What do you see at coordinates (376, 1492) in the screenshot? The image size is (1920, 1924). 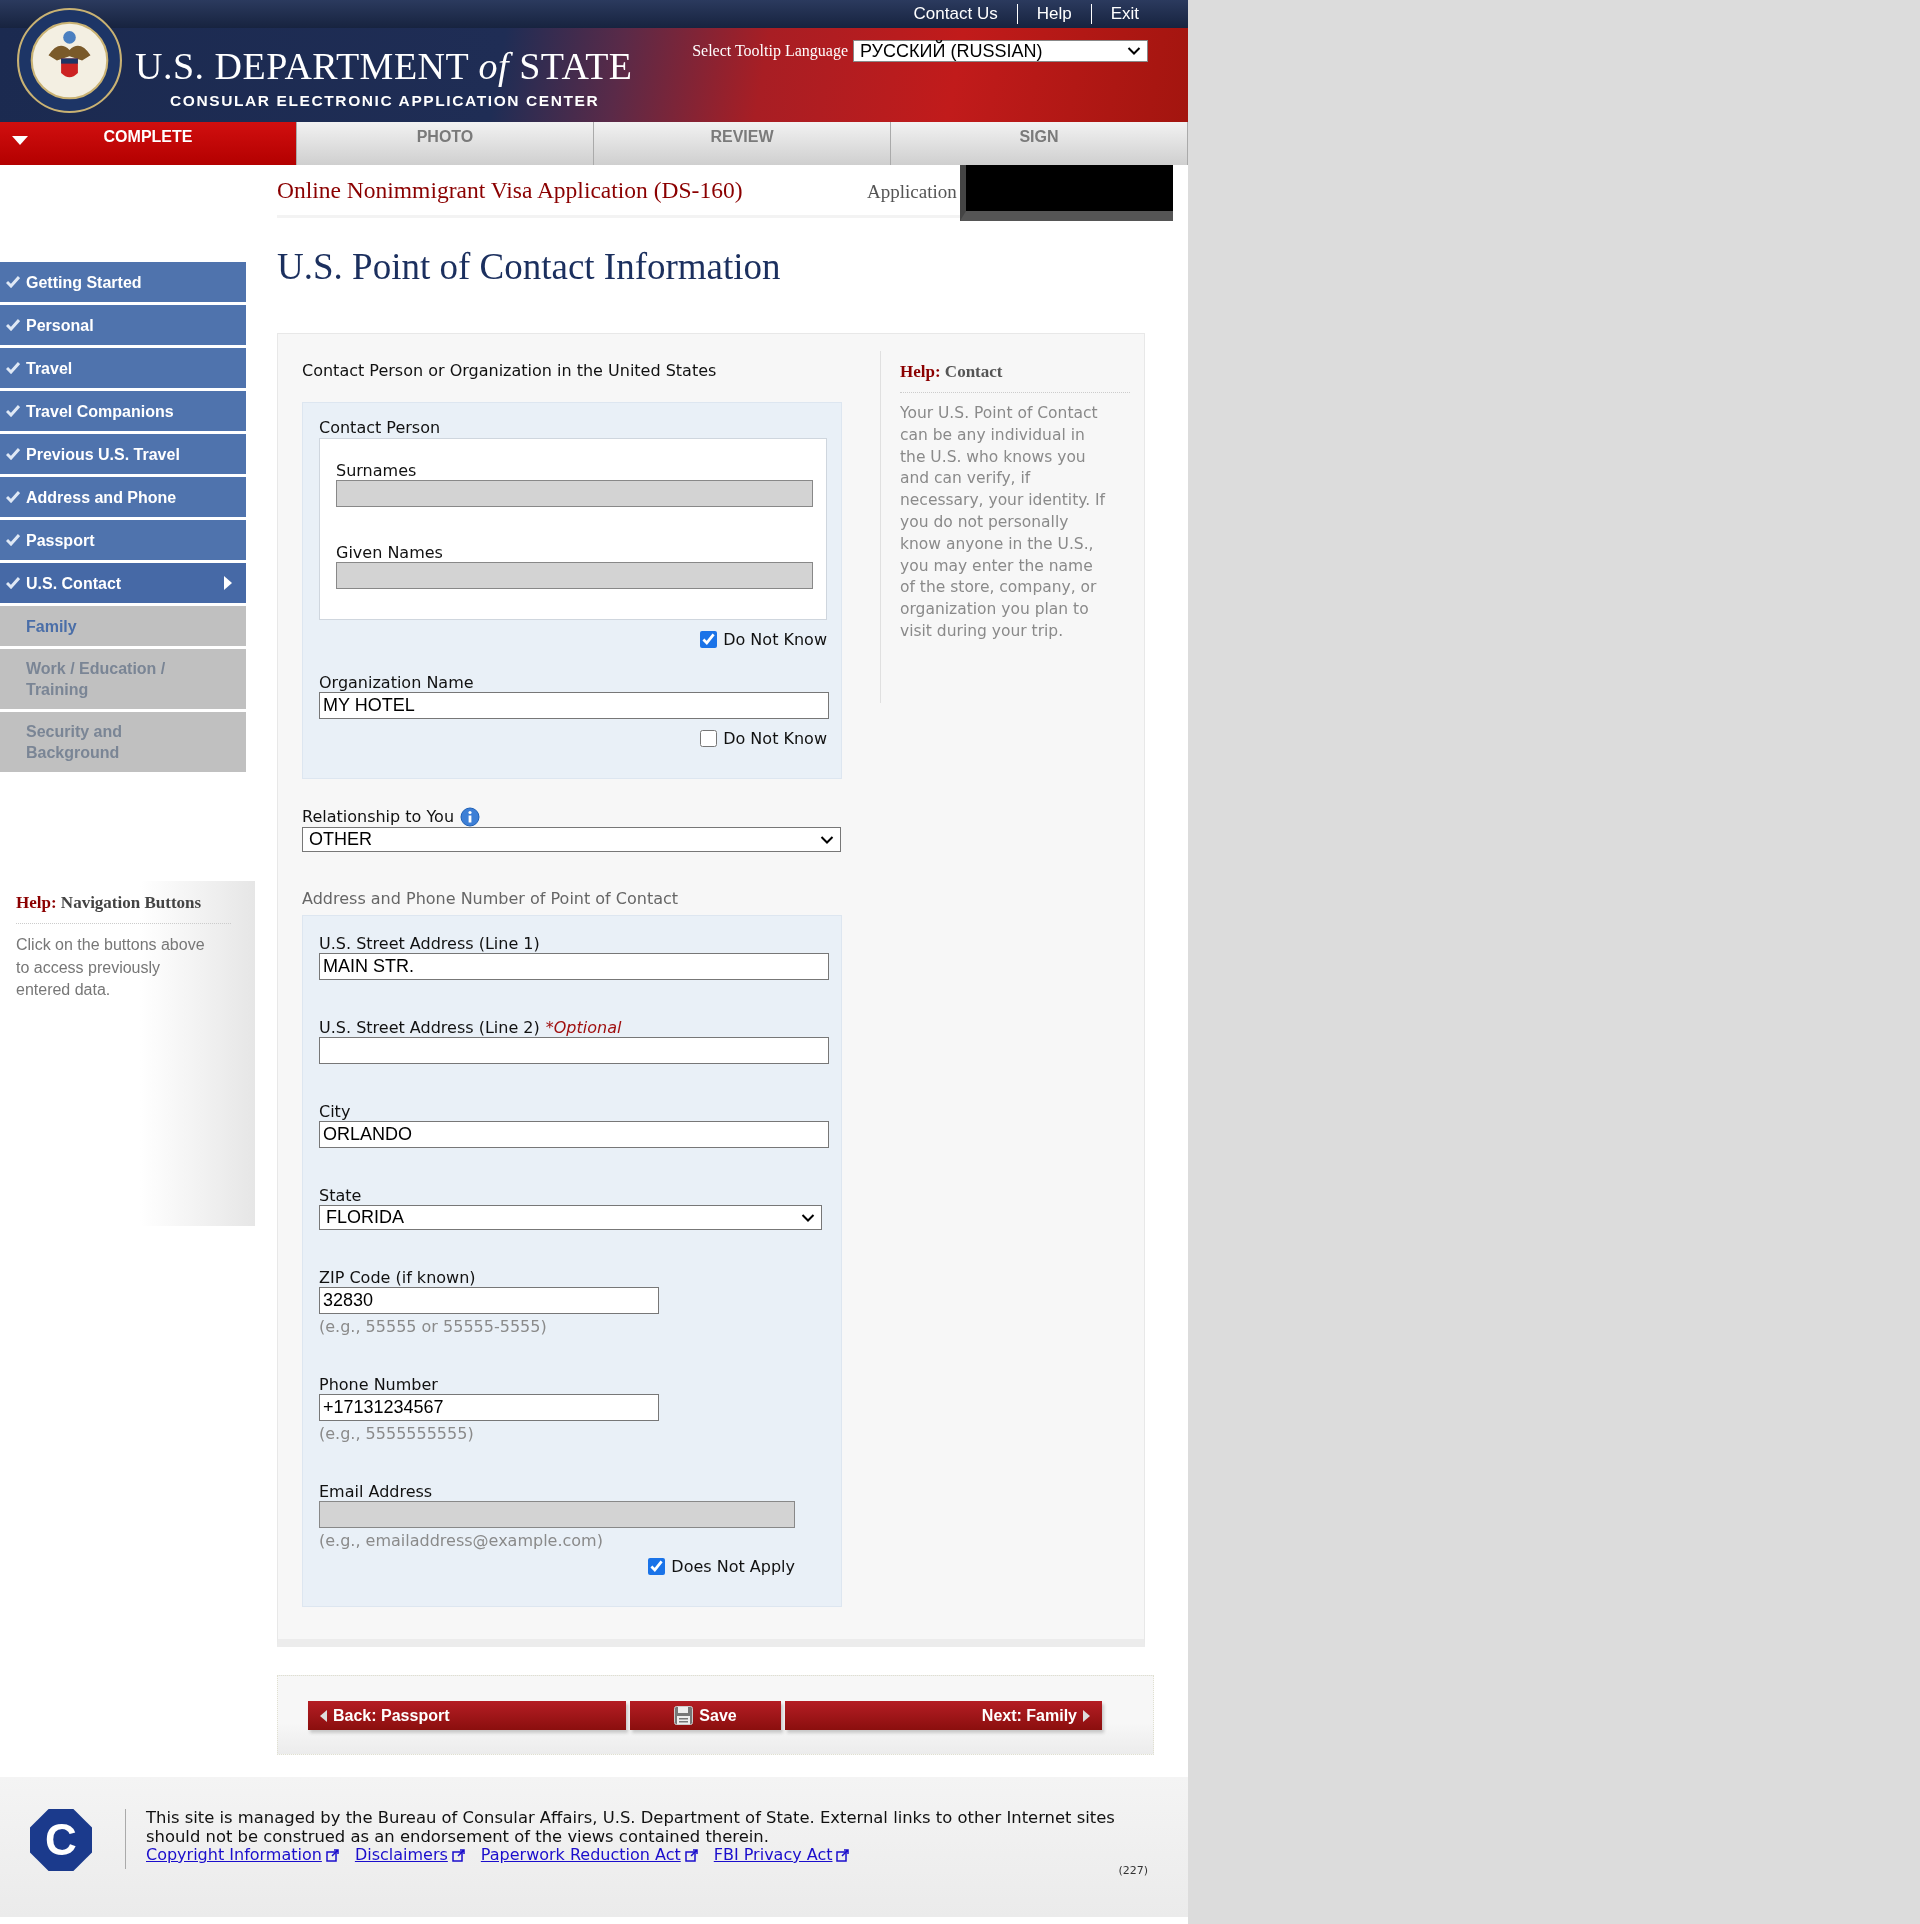 I see `field-label: Email Address` at bounding box center [376, 1492].